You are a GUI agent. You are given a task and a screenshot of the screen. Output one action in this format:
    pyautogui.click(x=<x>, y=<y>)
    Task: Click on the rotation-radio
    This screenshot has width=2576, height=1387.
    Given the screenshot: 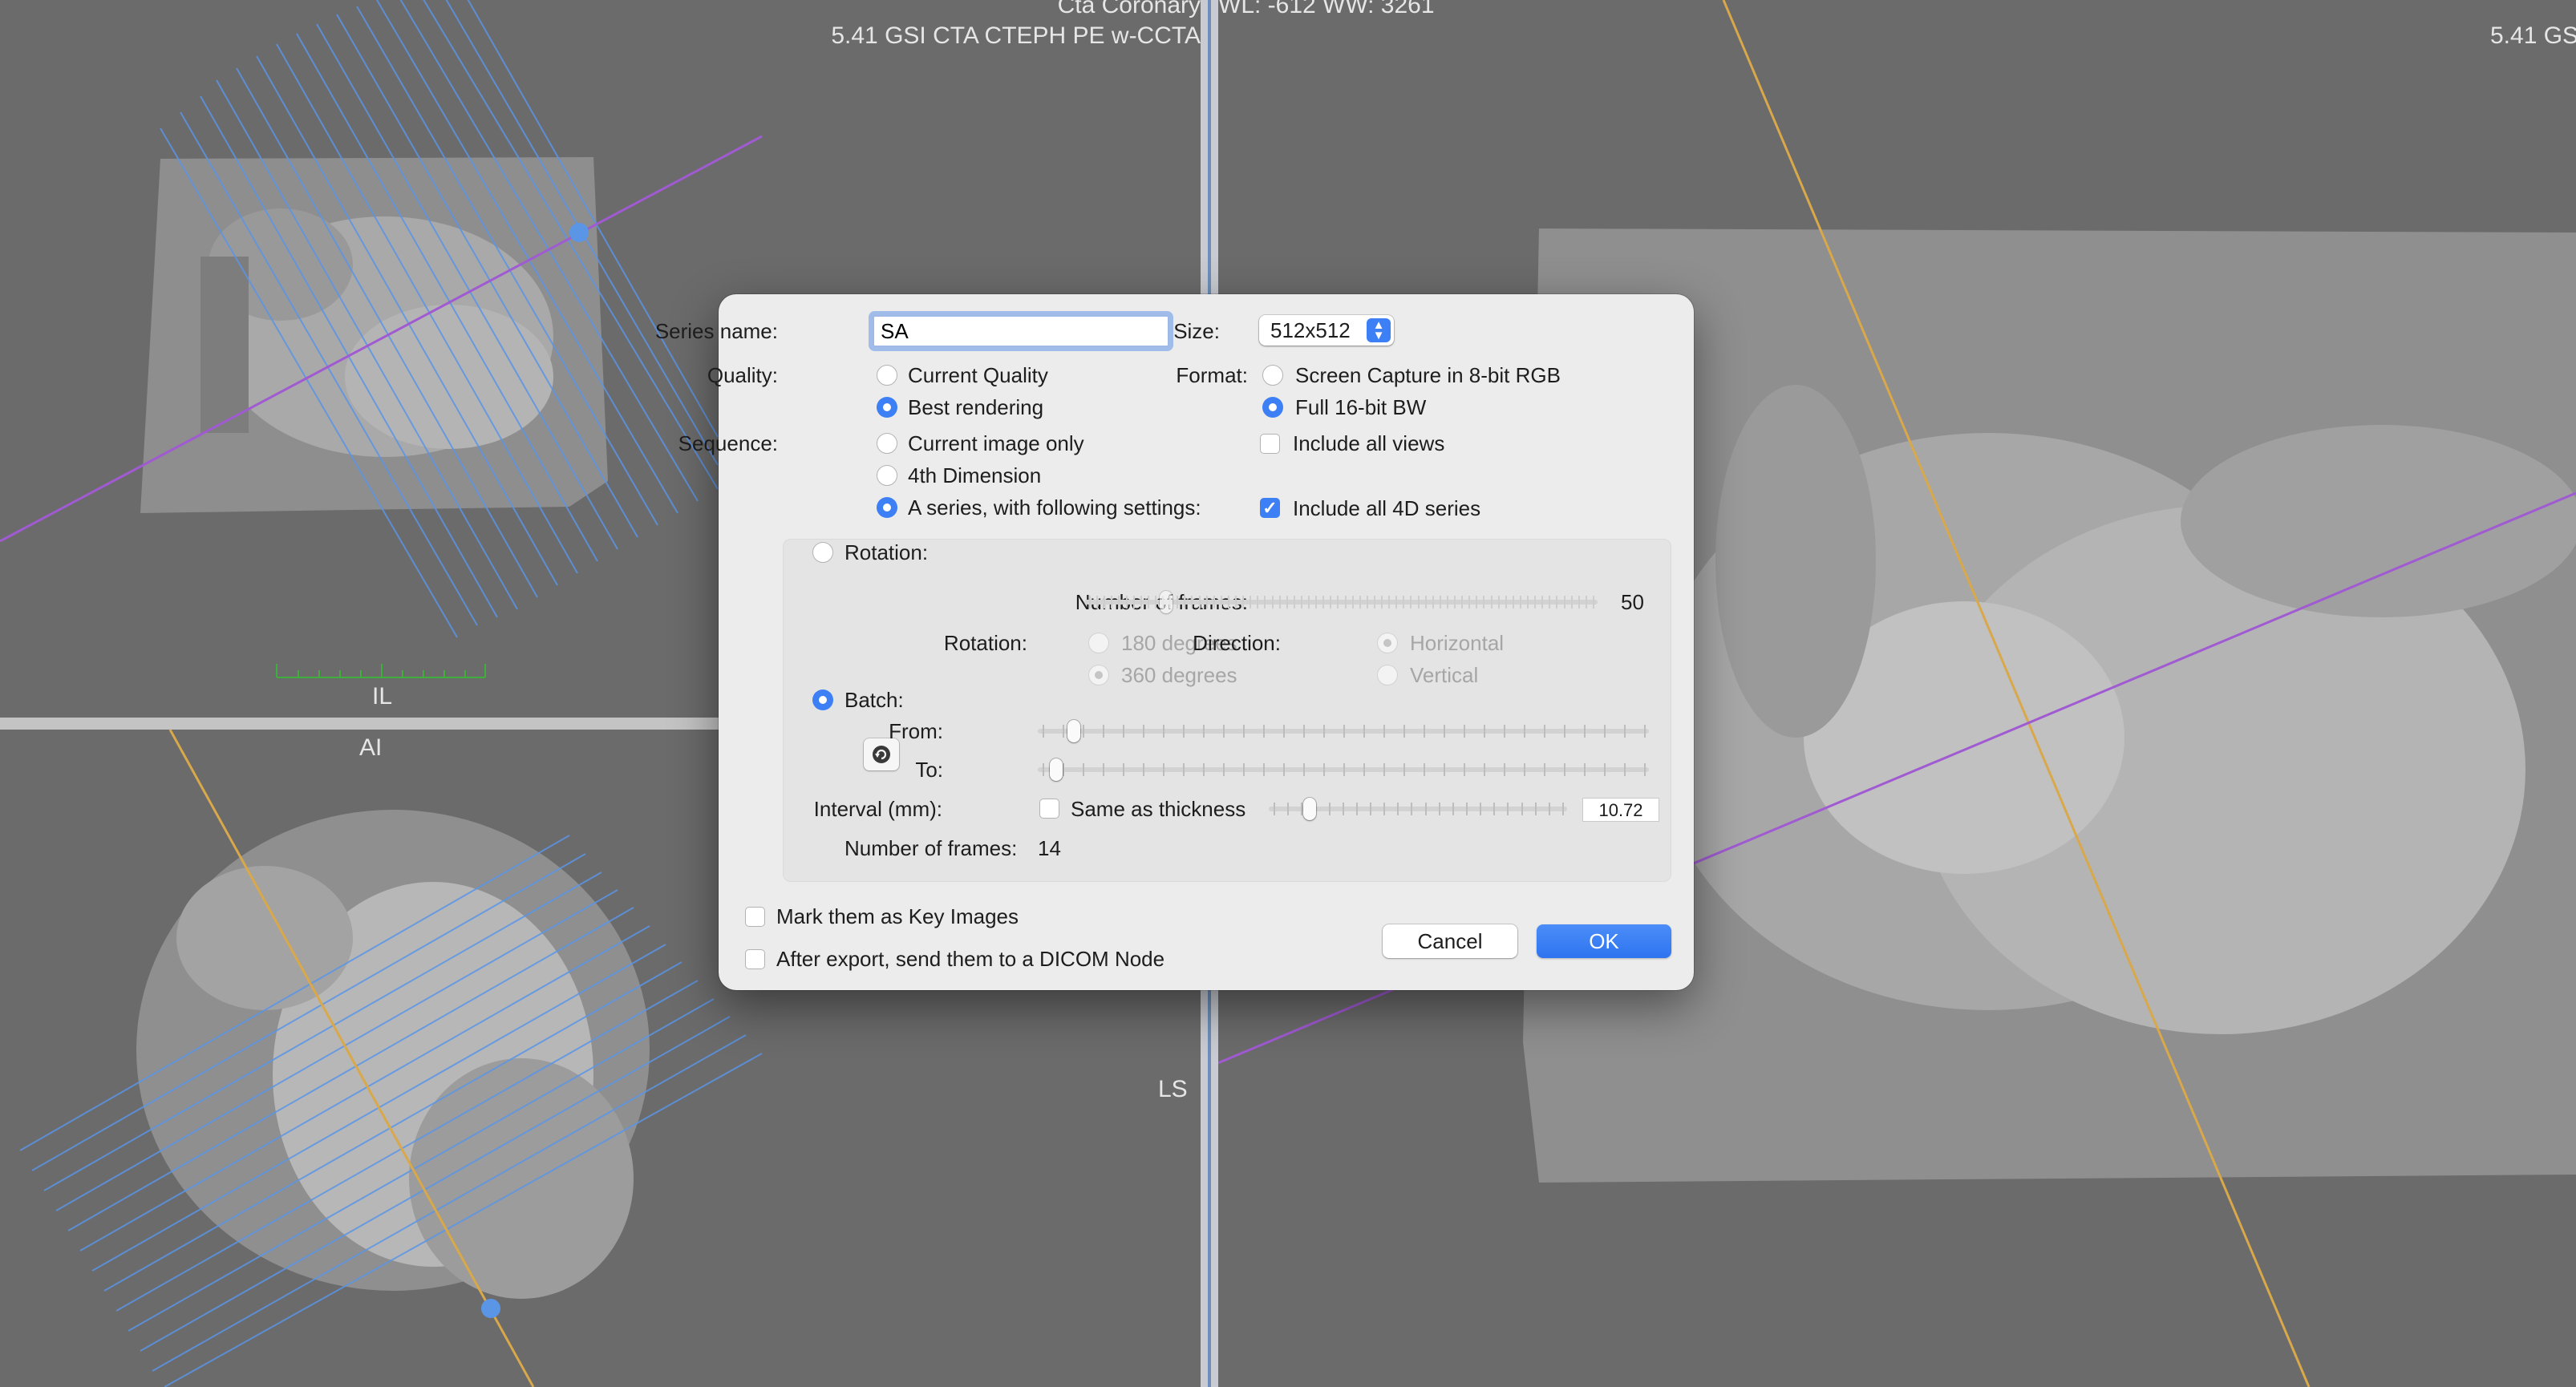 What is the action you would take?
    pyautogui.click(x=822, y=552)
    